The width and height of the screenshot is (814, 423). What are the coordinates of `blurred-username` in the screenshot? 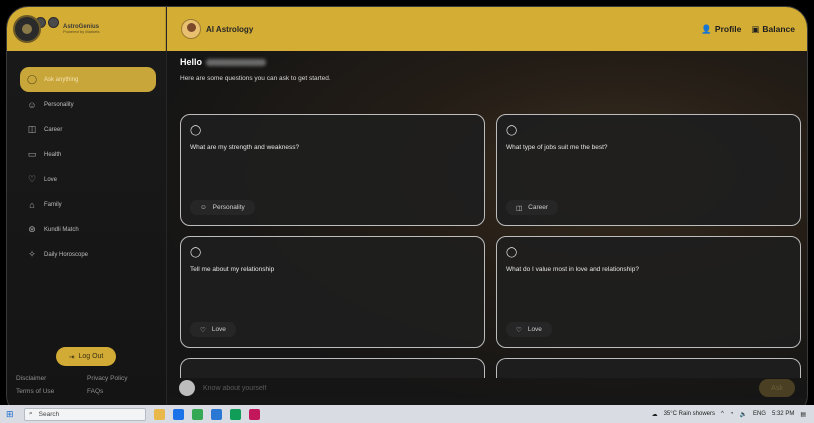 It's located at (236, 62).